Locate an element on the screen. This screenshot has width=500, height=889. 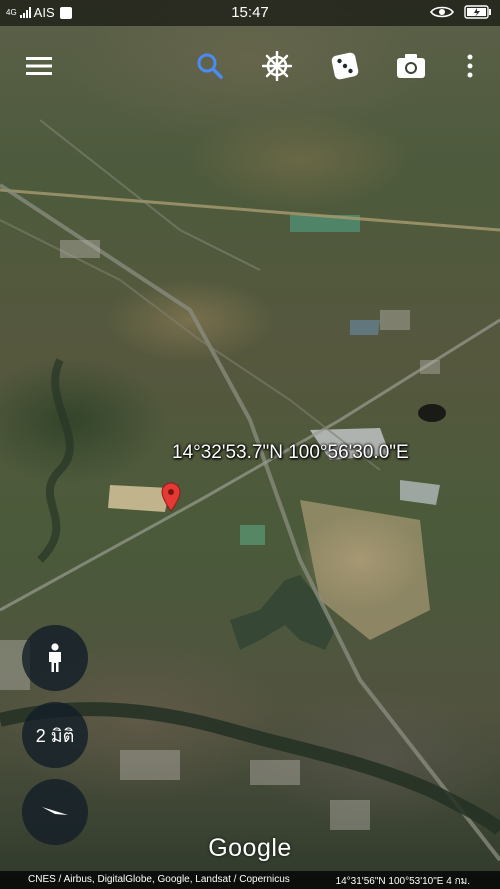
battery-icon is located at coordinates (478, 14).